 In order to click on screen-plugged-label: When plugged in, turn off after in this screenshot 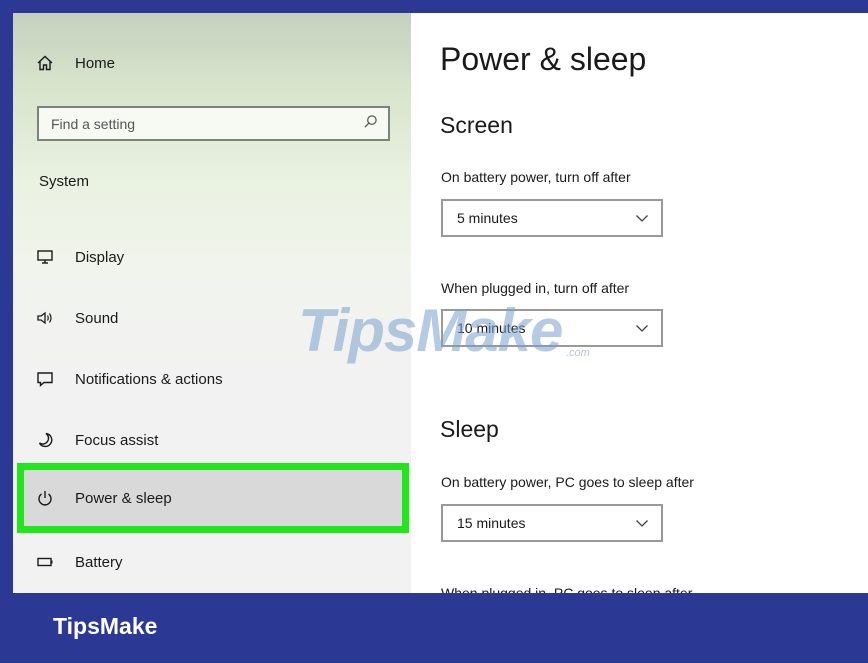, I will do `click(535, 288)`.